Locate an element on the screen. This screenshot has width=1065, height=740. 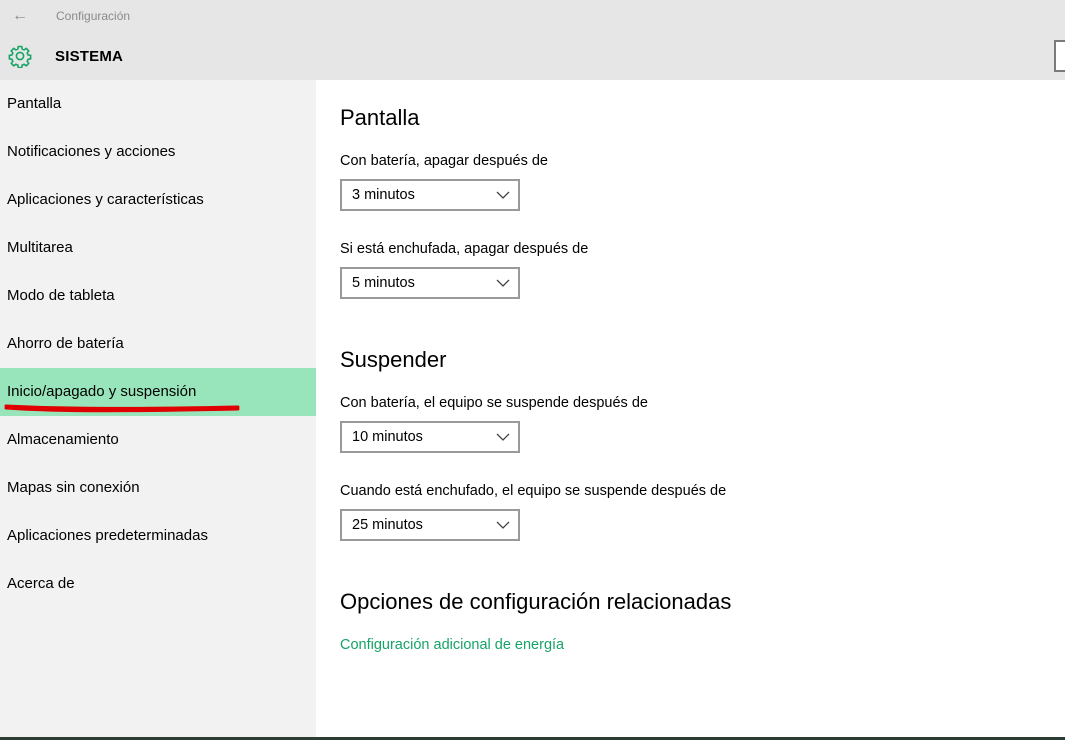
sidebar-item-label: Notificaciones y acciones is located at coordinates (91, 151).